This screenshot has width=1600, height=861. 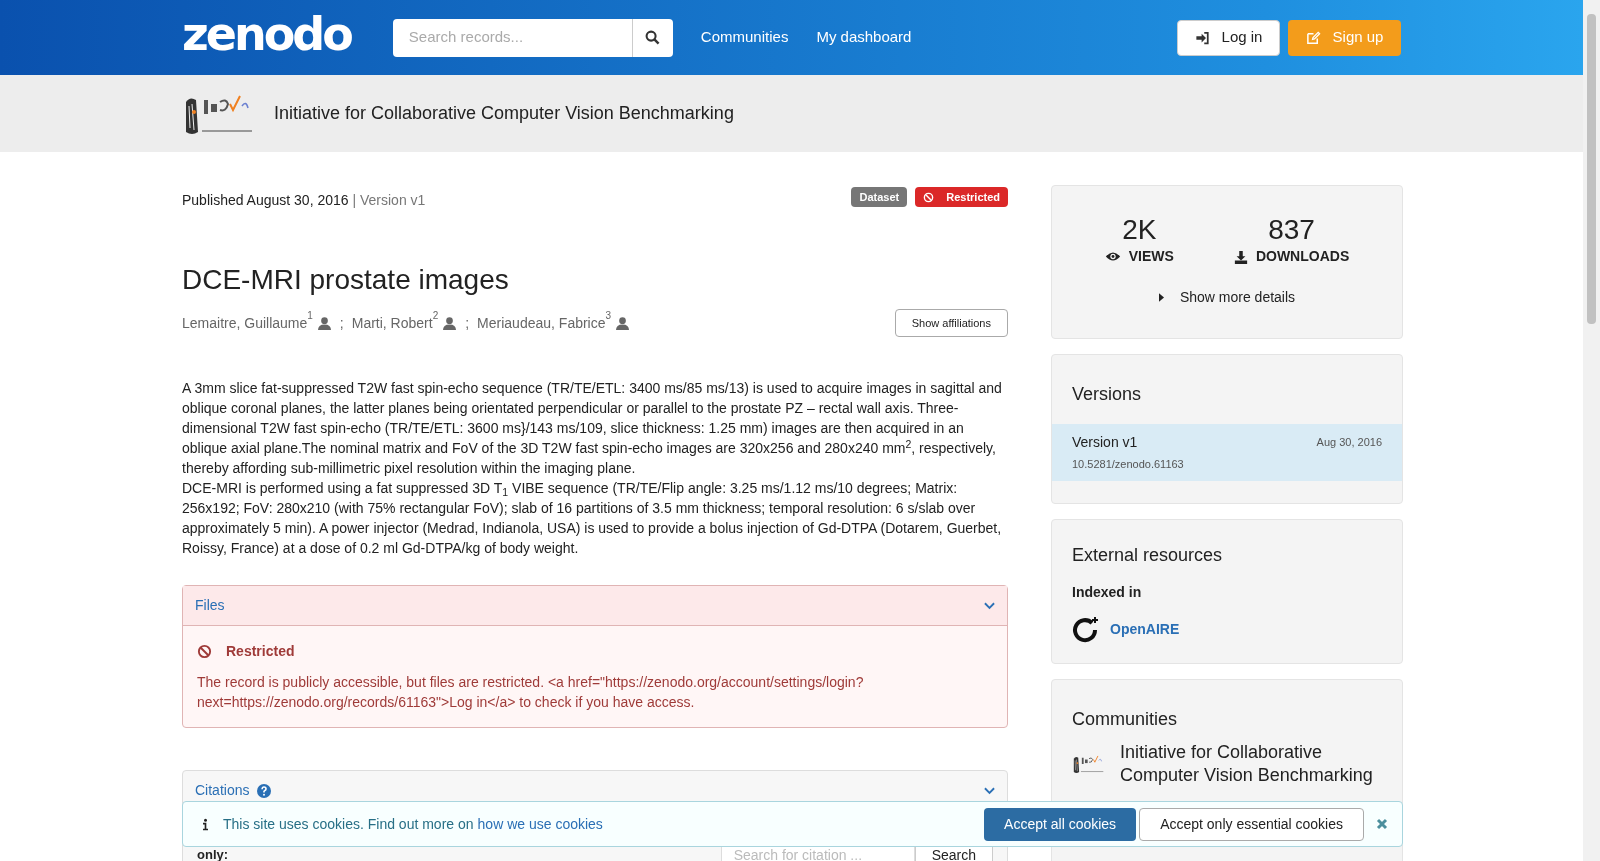 I want to click on nav-link: My dashboard, so click(x=864, y=37).